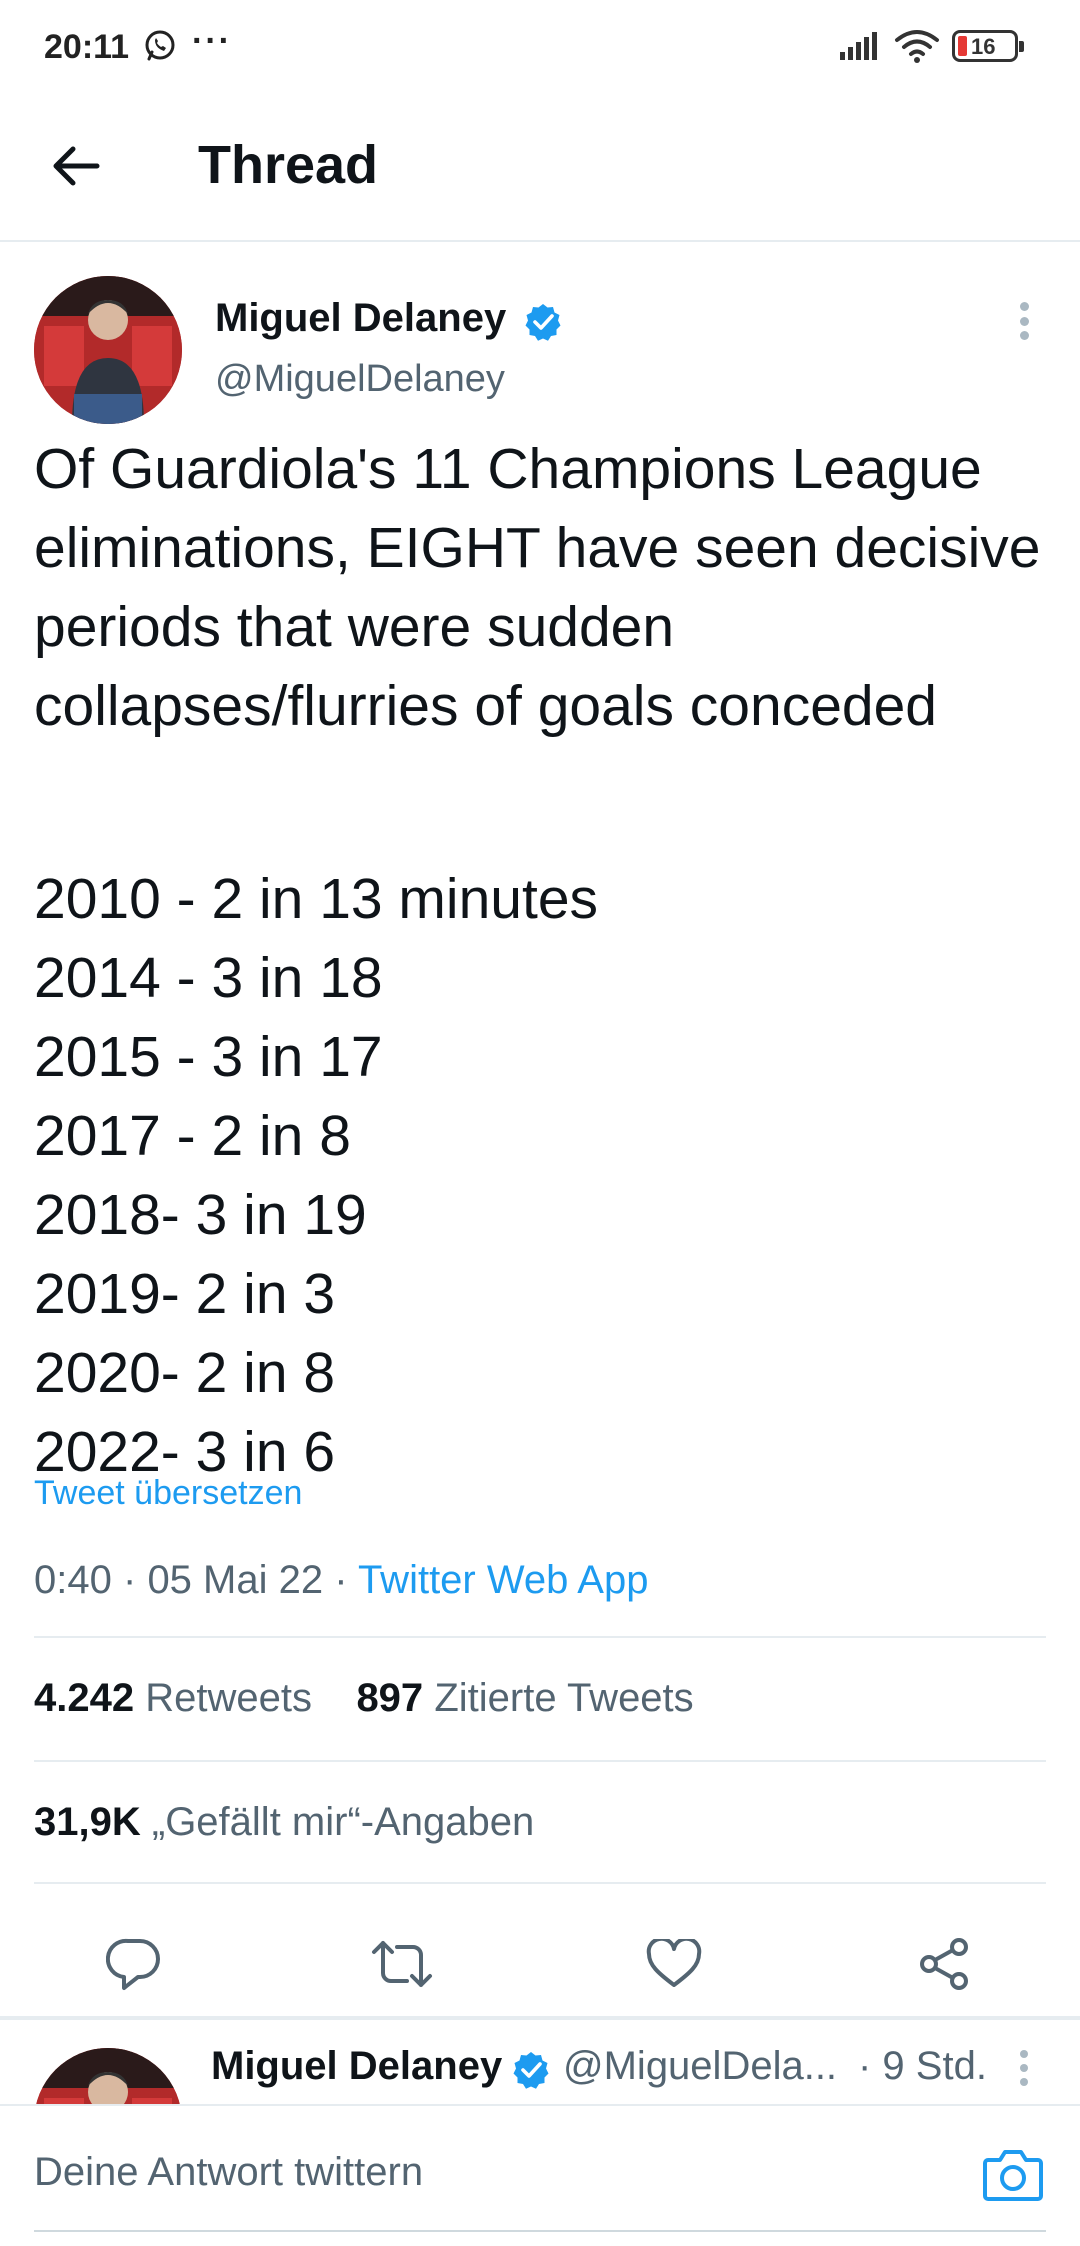  I want to click on quotes-count: 897, so click(390, 1698).